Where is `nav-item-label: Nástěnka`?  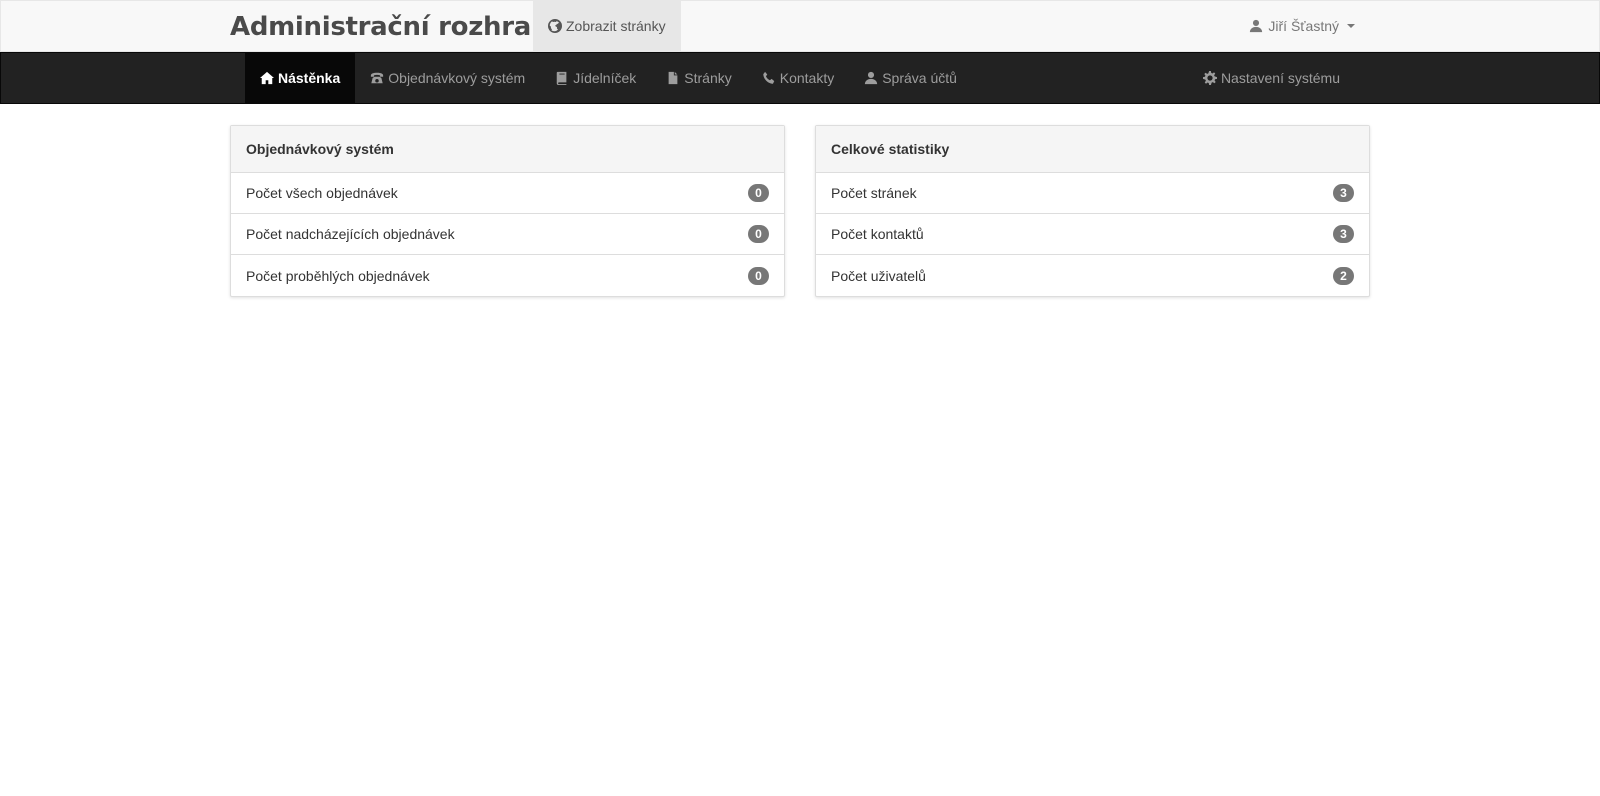
nav-item-label: Nástěnka is located at coordinates (309, 78).